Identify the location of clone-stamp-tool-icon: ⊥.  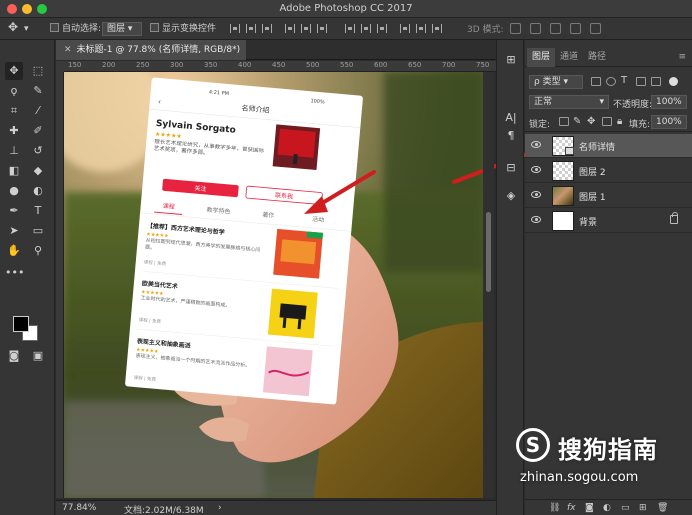
(14, 151).